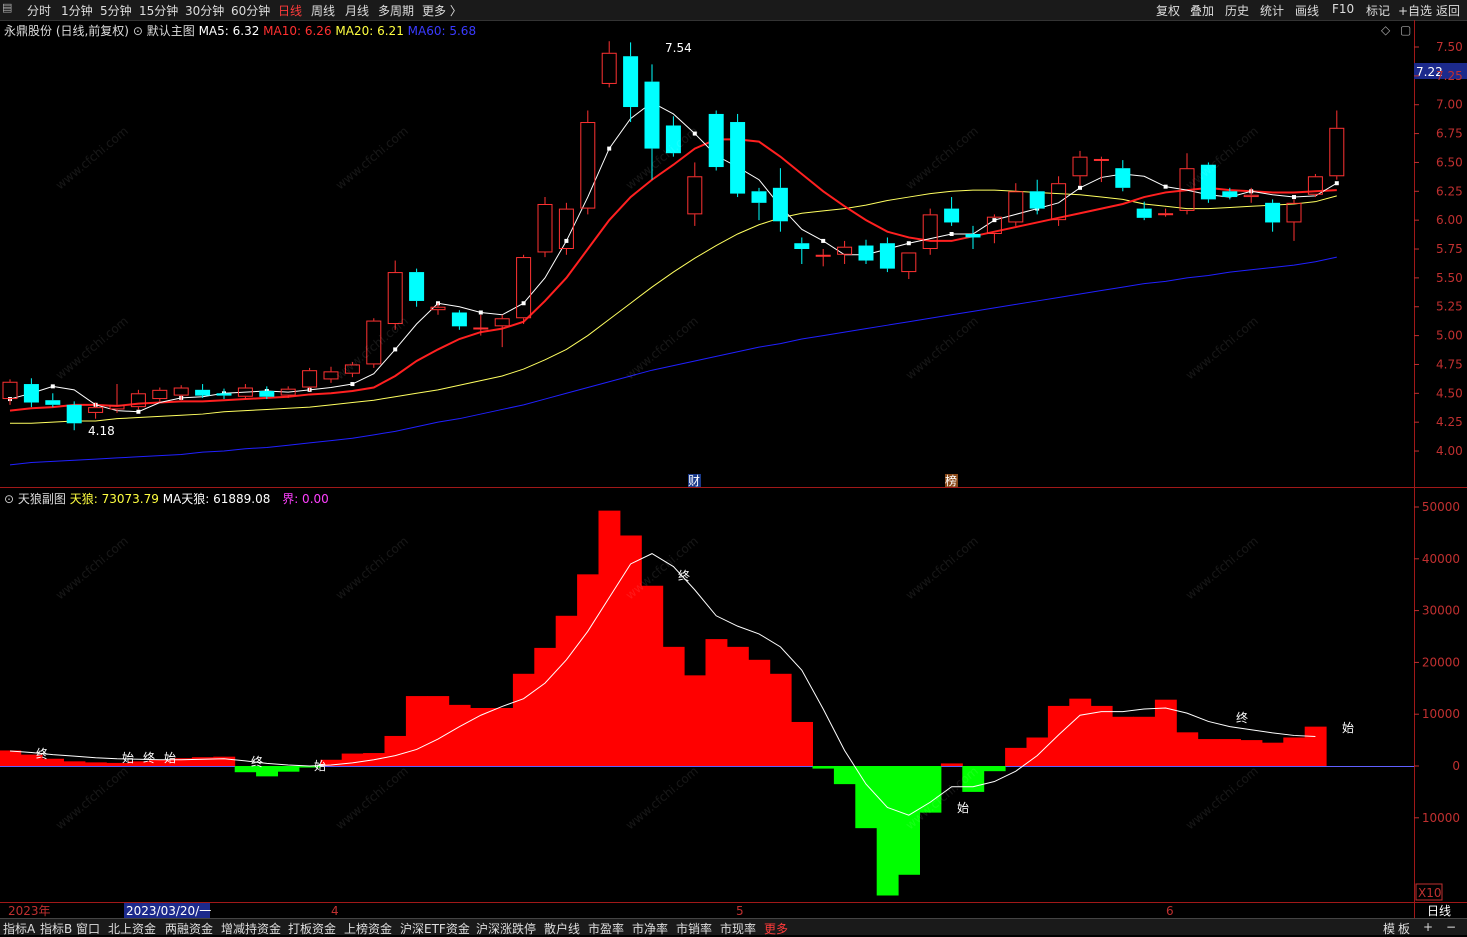 This screenshot has width=1467, height=937. Describe the element at coordinates (562, 928) in the screenshot. I see `indicator-tab: 散户线` at that location.